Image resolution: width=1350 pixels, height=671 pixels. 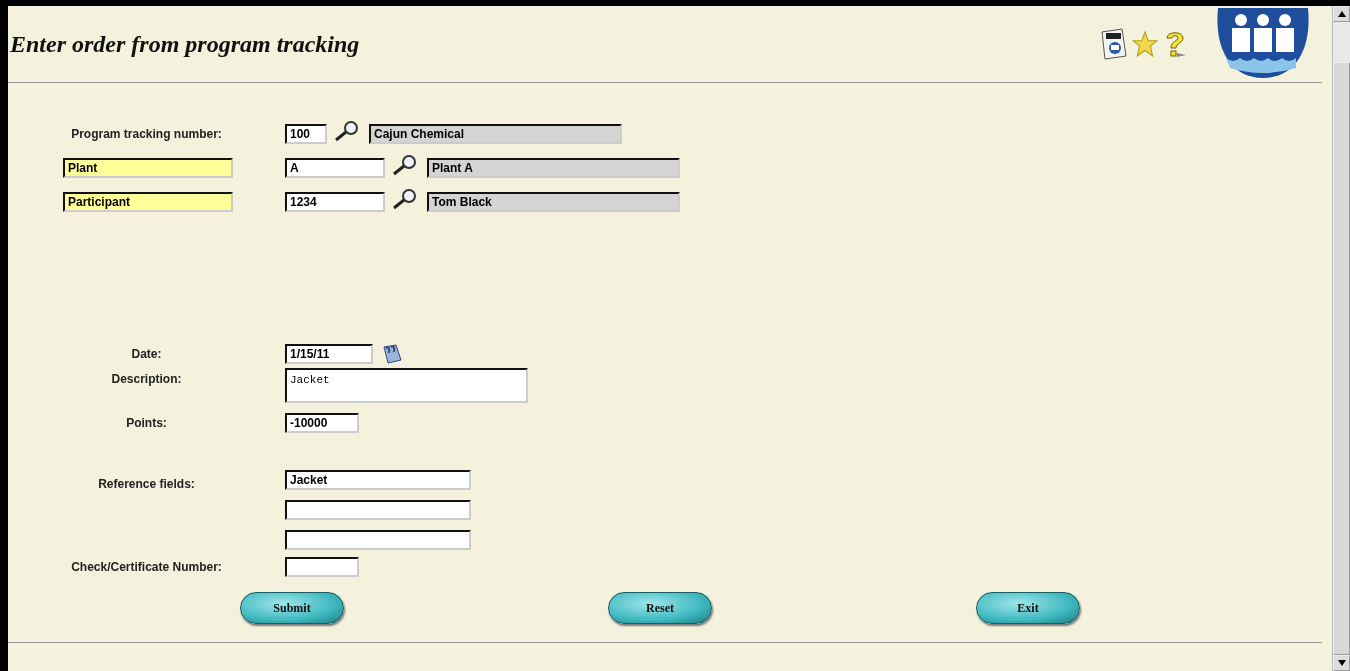 I want to click on label-field: Participant, so click(x=148, y=202).